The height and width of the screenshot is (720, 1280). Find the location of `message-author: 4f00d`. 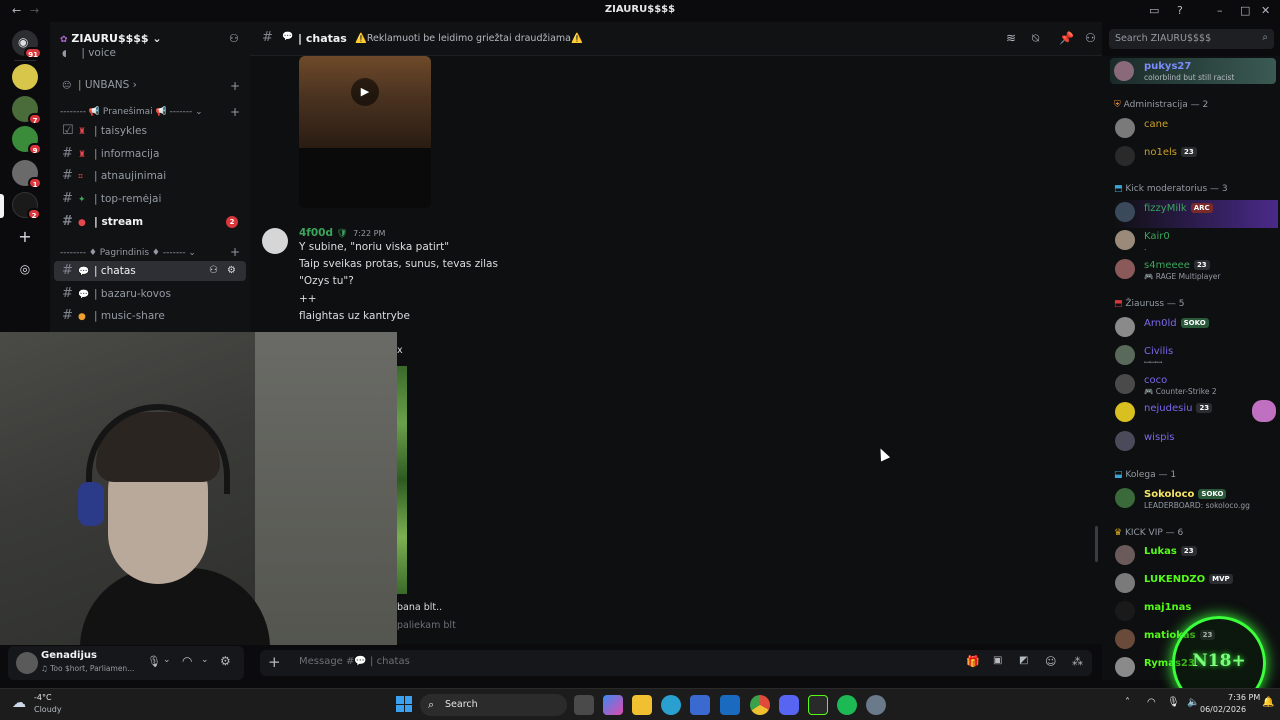

message-author: 4f00d is located at coordinates (316, 233).